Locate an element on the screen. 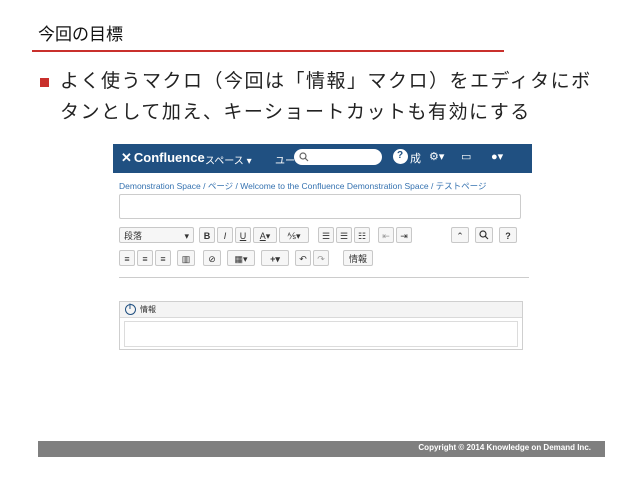 This screenshot has height=479, width=638. paragraph-select: 段落 ▾ is located at coordinates (156, 235).